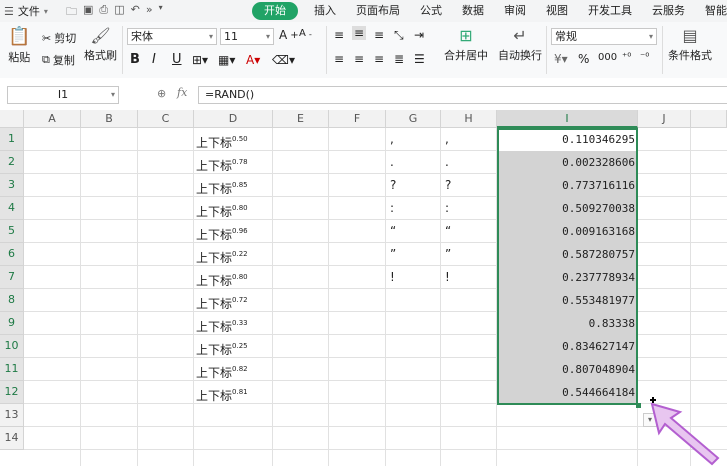 The height and width of the screenshot is (466, 727). Describe the element at coordinates (149, 12) in the screenshot. I see `more-icon: »` at that location.